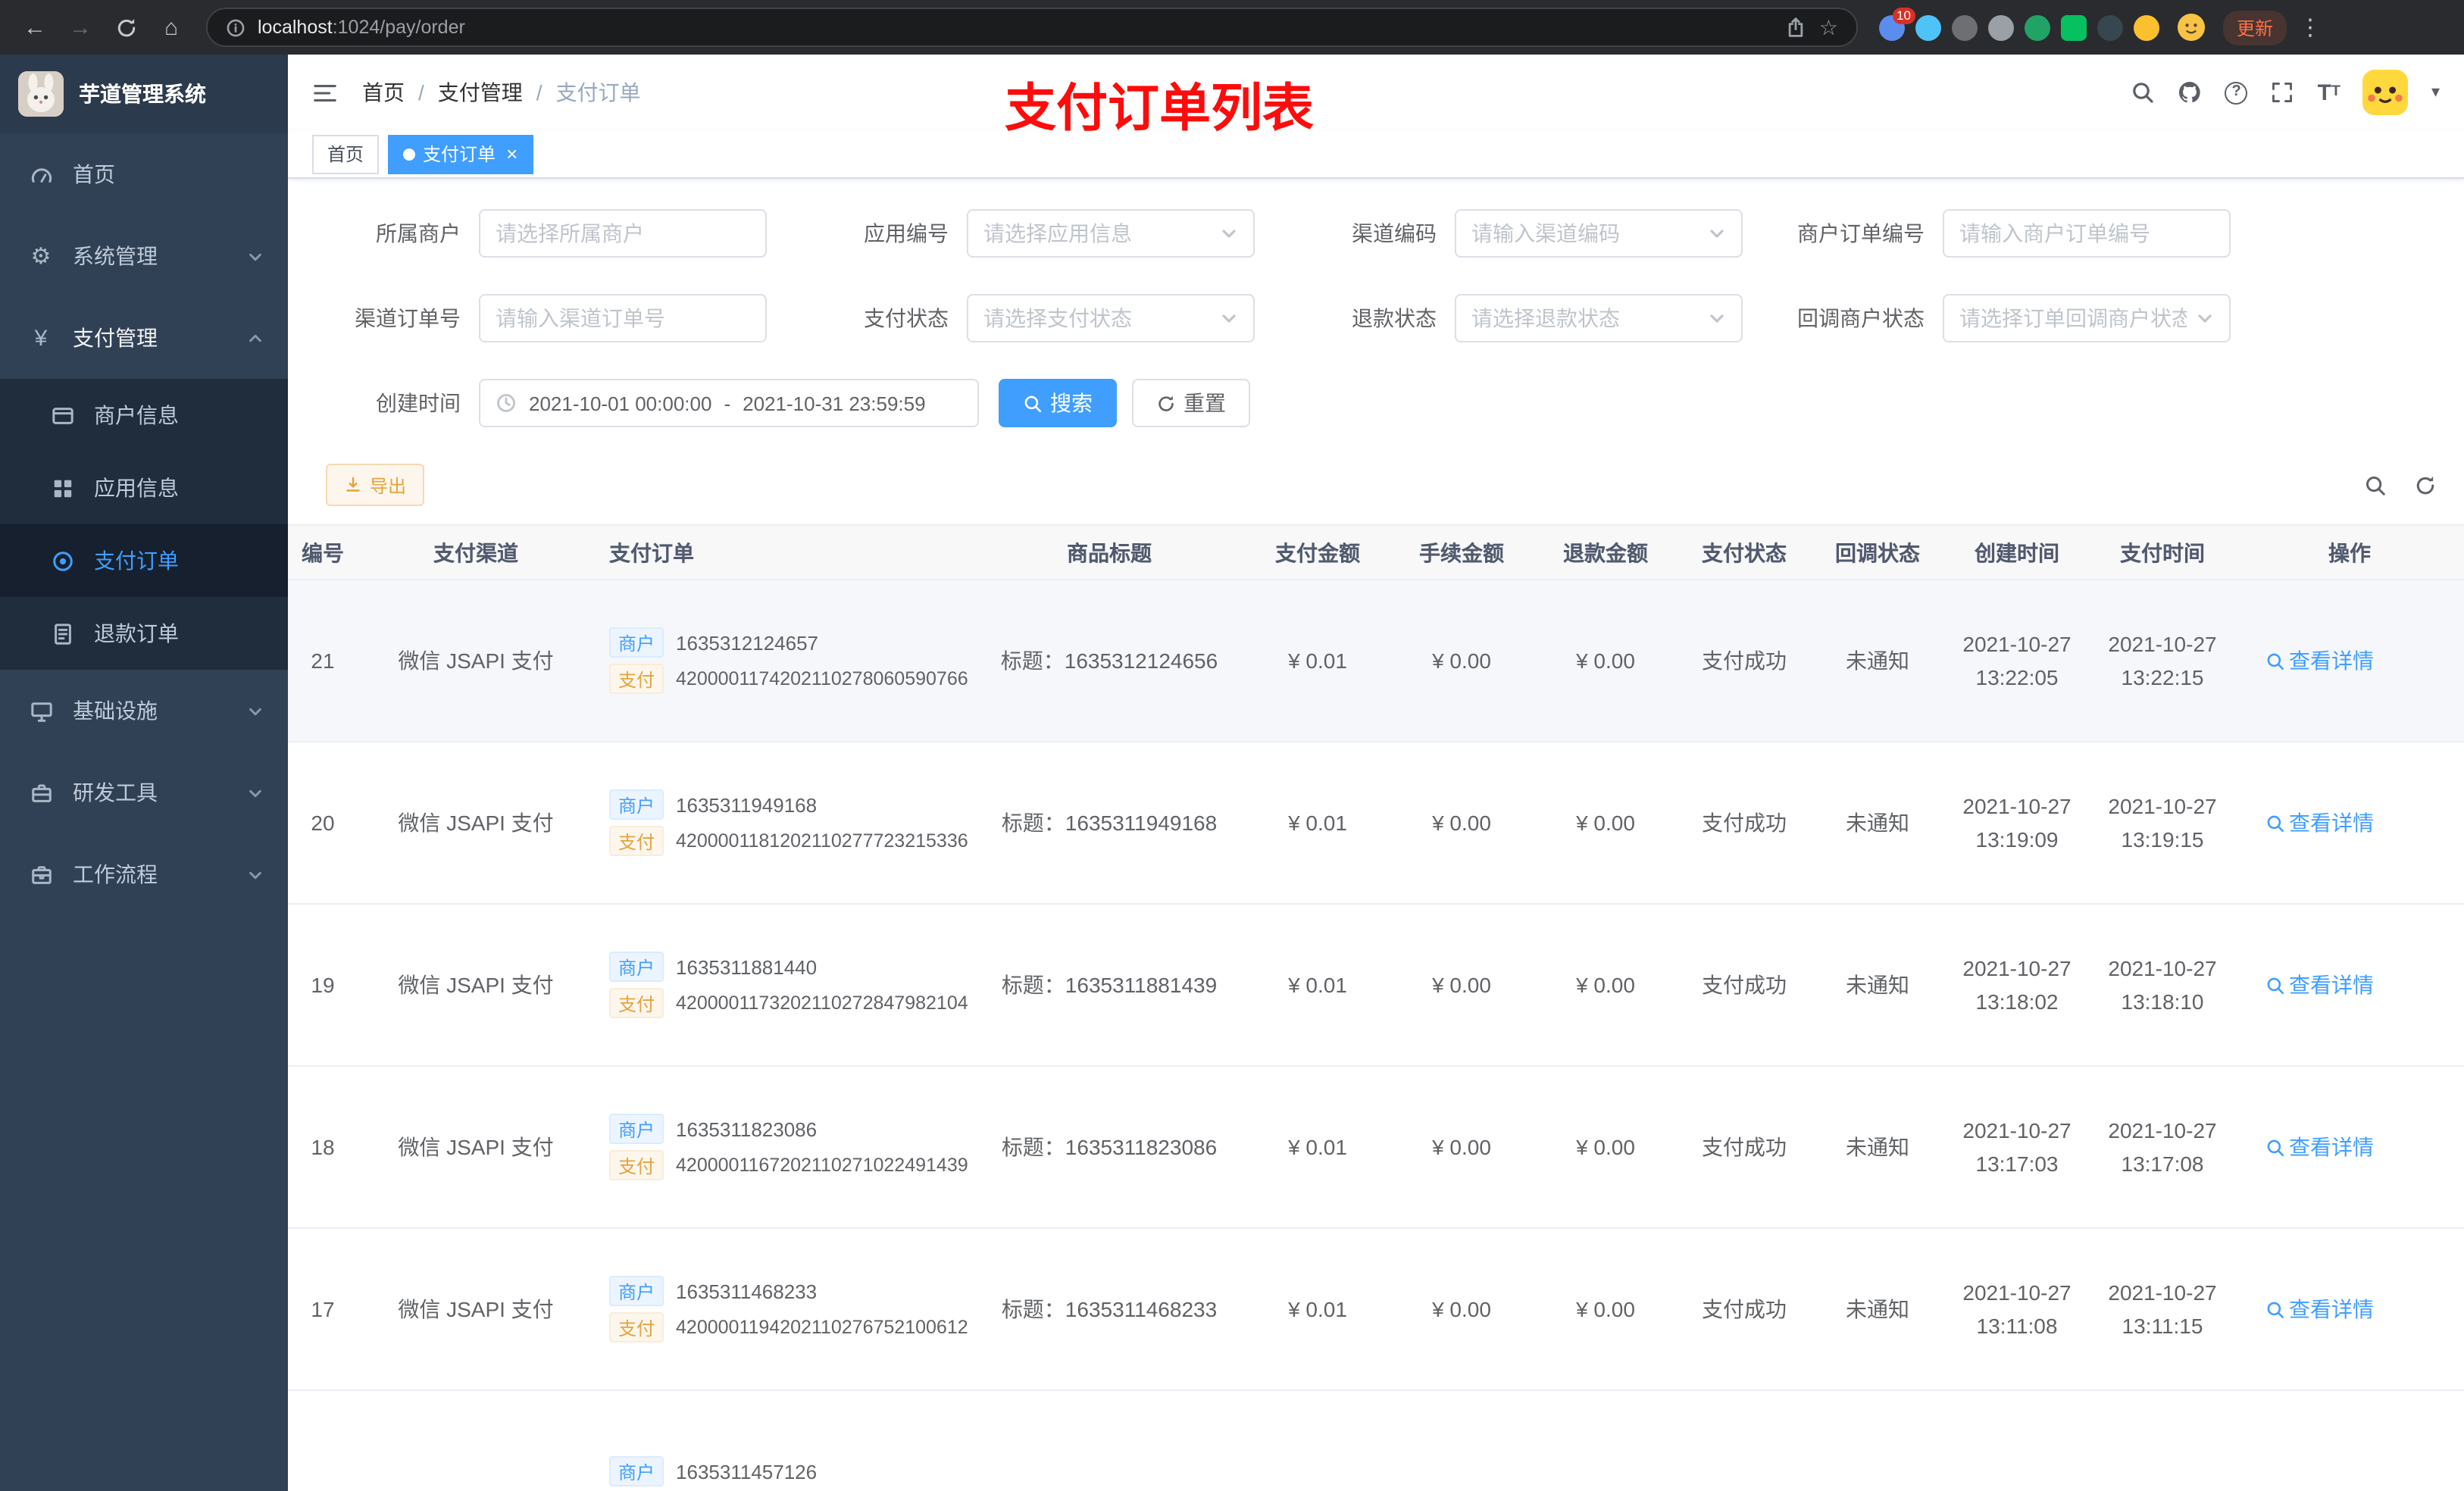 The image size is (2464, 1491). Describe the element at coordinates (2329, 92) in the screenshot. I see `font-size-icon: TT` at that location.